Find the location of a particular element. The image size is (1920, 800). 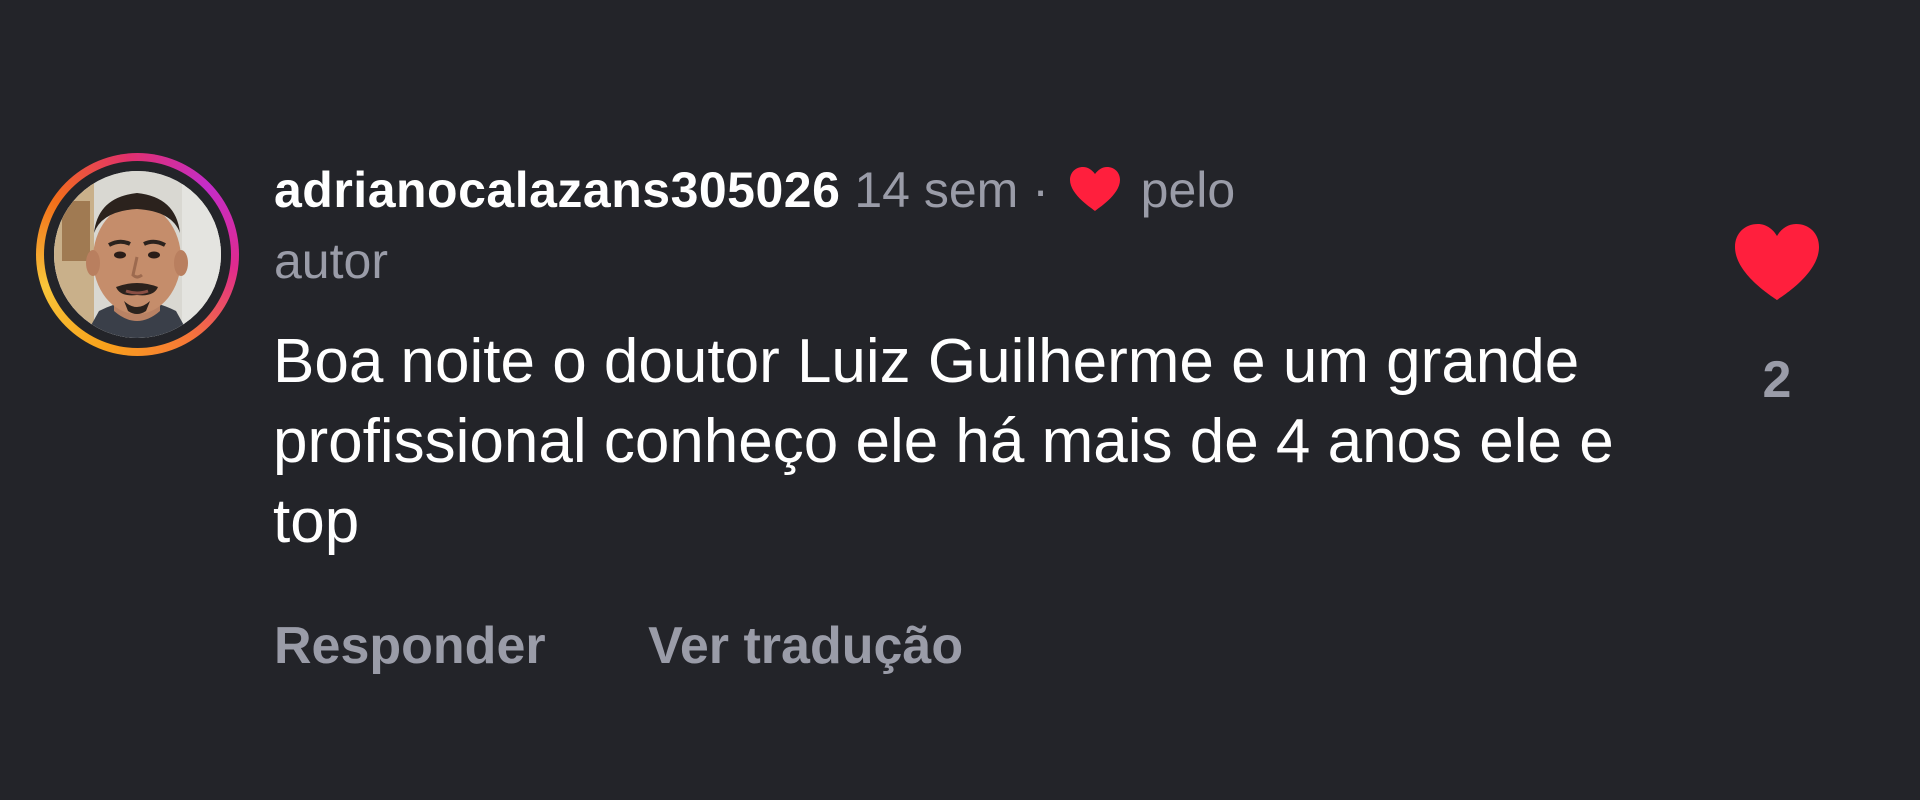

comment-actions: Responder Ver tradução is located at coordinates (618, 646).